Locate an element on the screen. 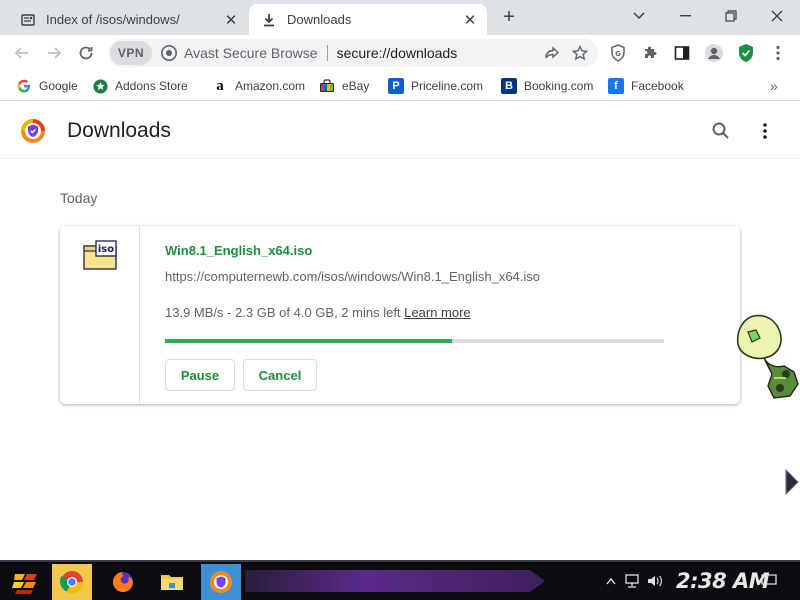 The width and height of the screenshot is (800, 600). tab-search-chevron-icon is located at coordinates (639, 16).